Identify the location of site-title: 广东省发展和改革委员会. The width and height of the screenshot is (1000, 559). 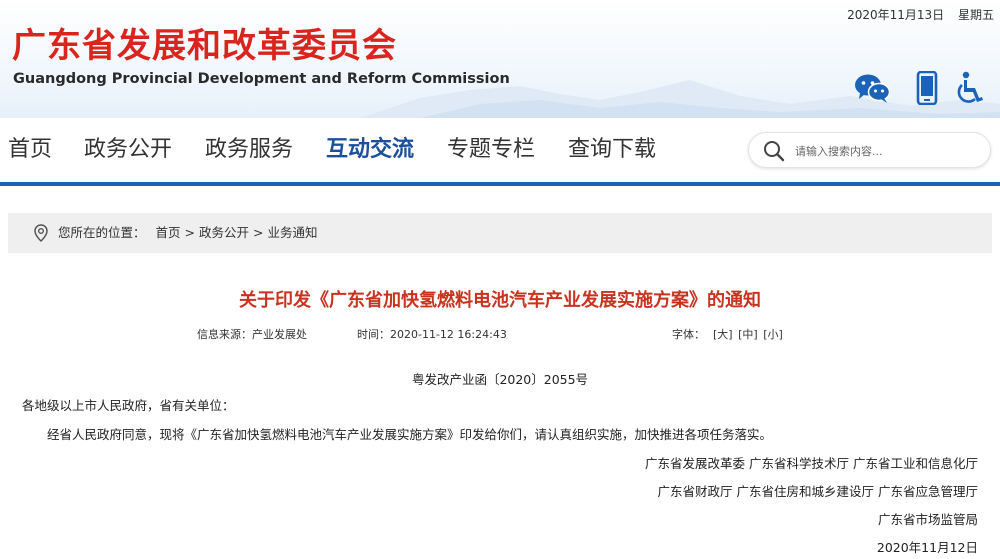
(204, 46).